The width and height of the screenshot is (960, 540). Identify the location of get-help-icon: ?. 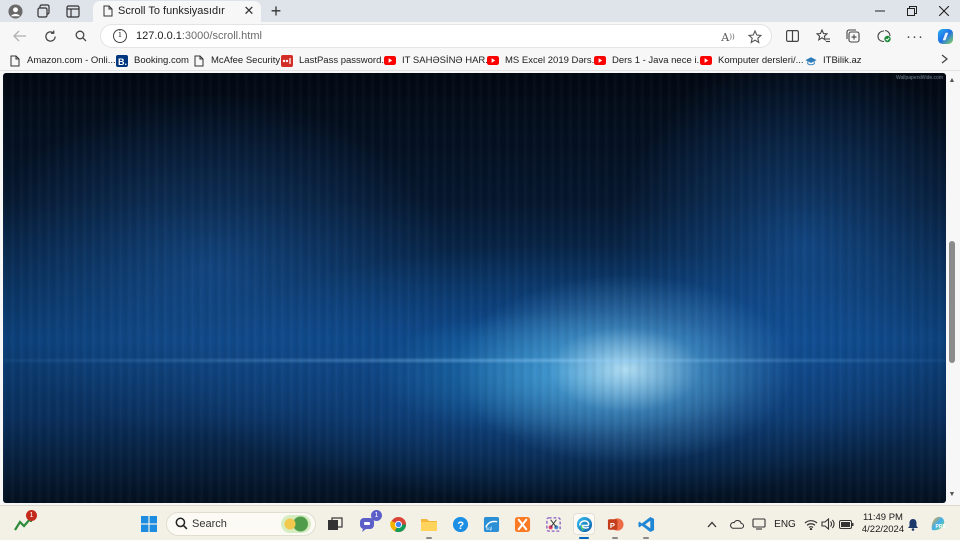
(460, 524).